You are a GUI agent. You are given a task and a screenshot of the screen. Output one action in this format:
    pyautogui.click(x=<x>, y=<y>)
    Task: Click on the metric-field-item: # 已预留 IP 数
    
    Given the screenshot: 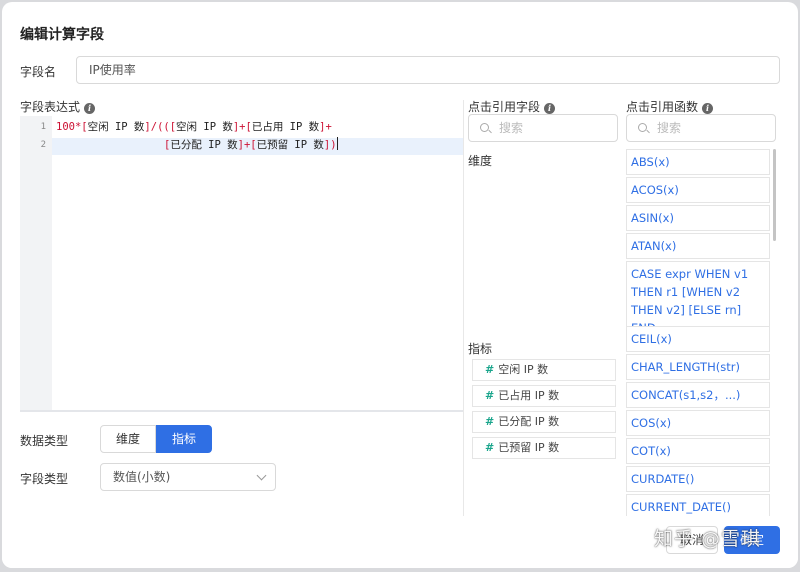 What is the action you would take?
    pyautogui.click(x=544, y=448)
    